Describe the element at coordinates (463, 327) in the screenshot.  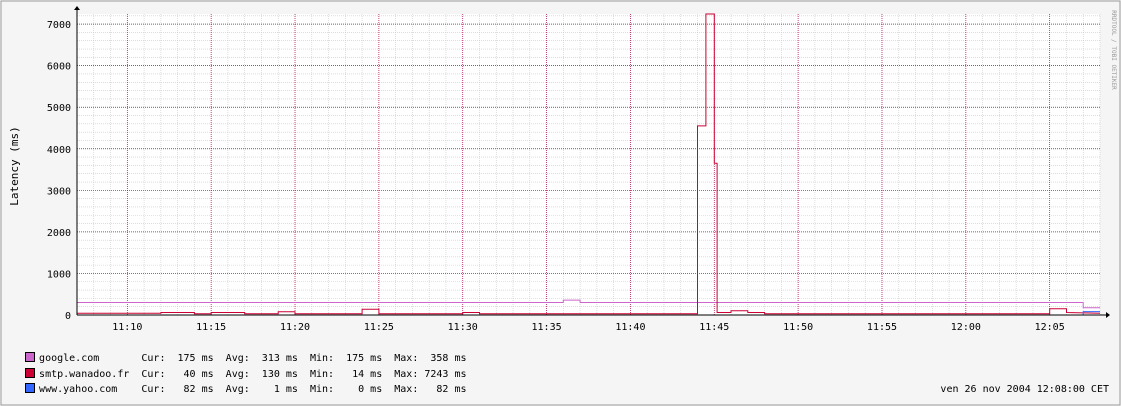
I see `x-tick-label: 11:30` at that location.